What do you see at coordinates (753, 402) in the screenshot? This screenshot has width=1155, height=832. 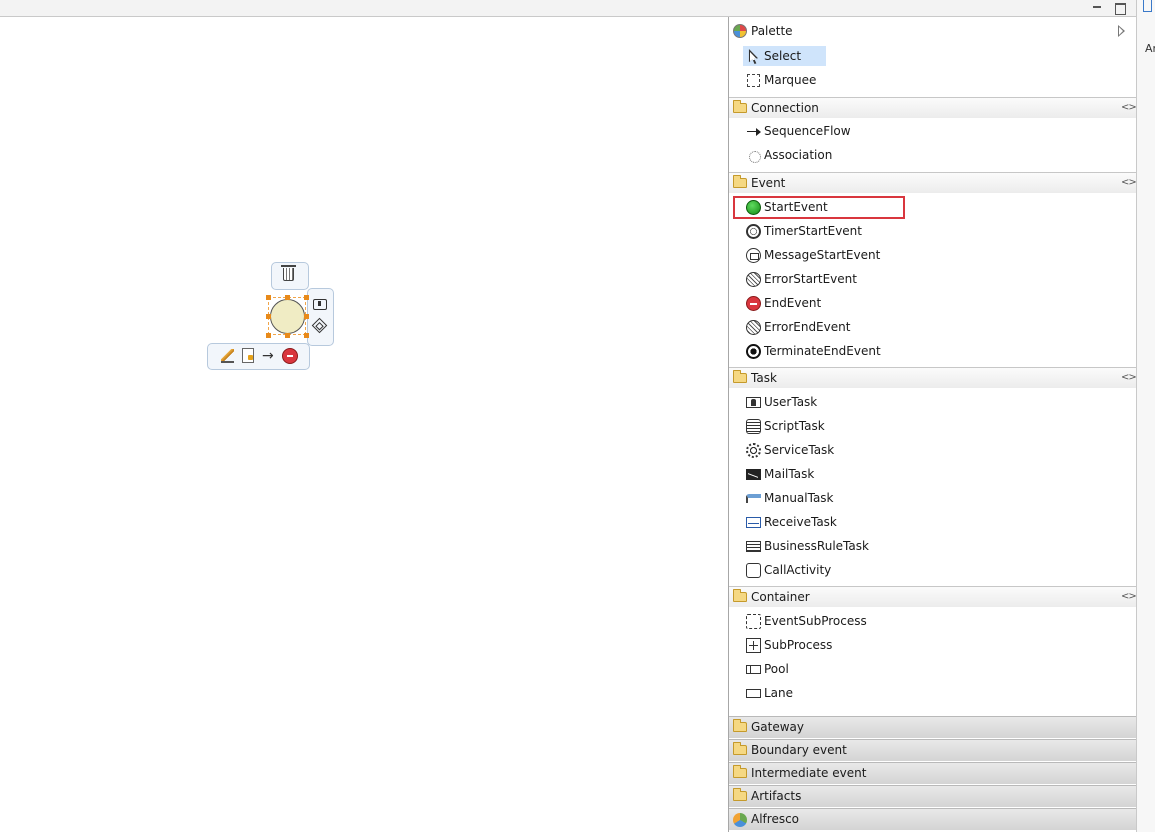 I see `user-task-icon` at bounding box center [753, 402].